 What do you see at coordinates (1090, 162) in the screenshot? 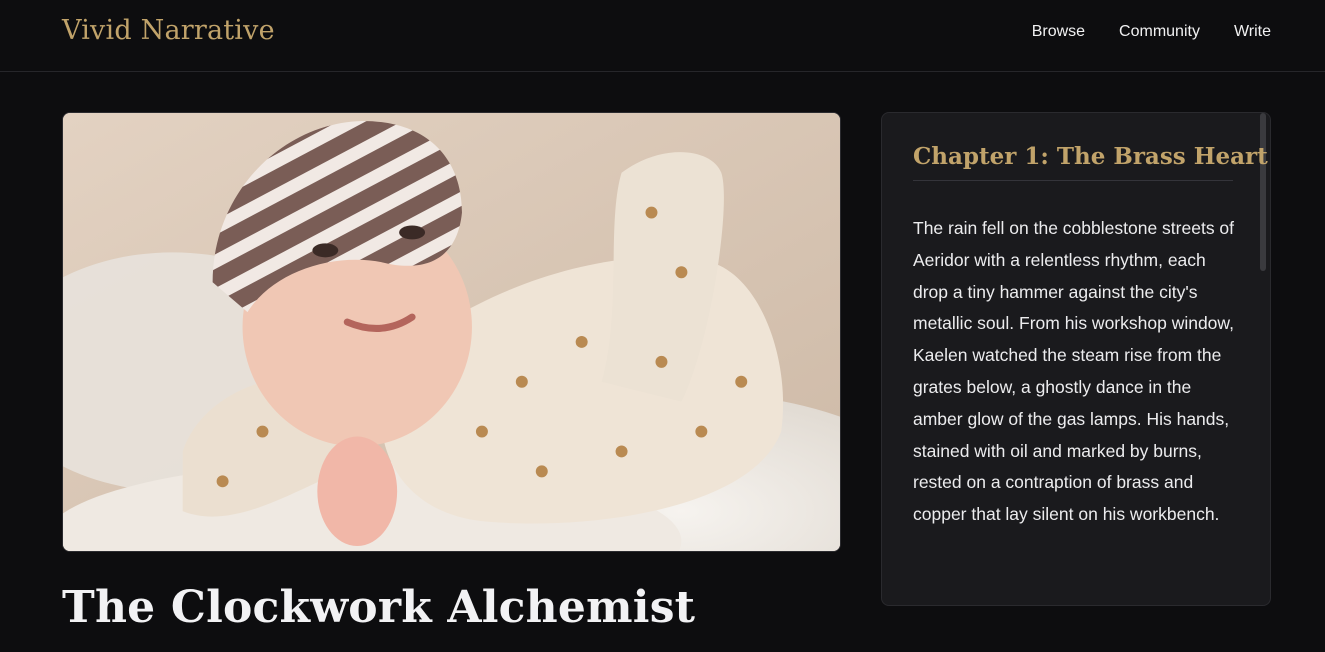
I see `chapter-title: Chapter 1: The Brass Heart` at bounding box center [1090, 162].